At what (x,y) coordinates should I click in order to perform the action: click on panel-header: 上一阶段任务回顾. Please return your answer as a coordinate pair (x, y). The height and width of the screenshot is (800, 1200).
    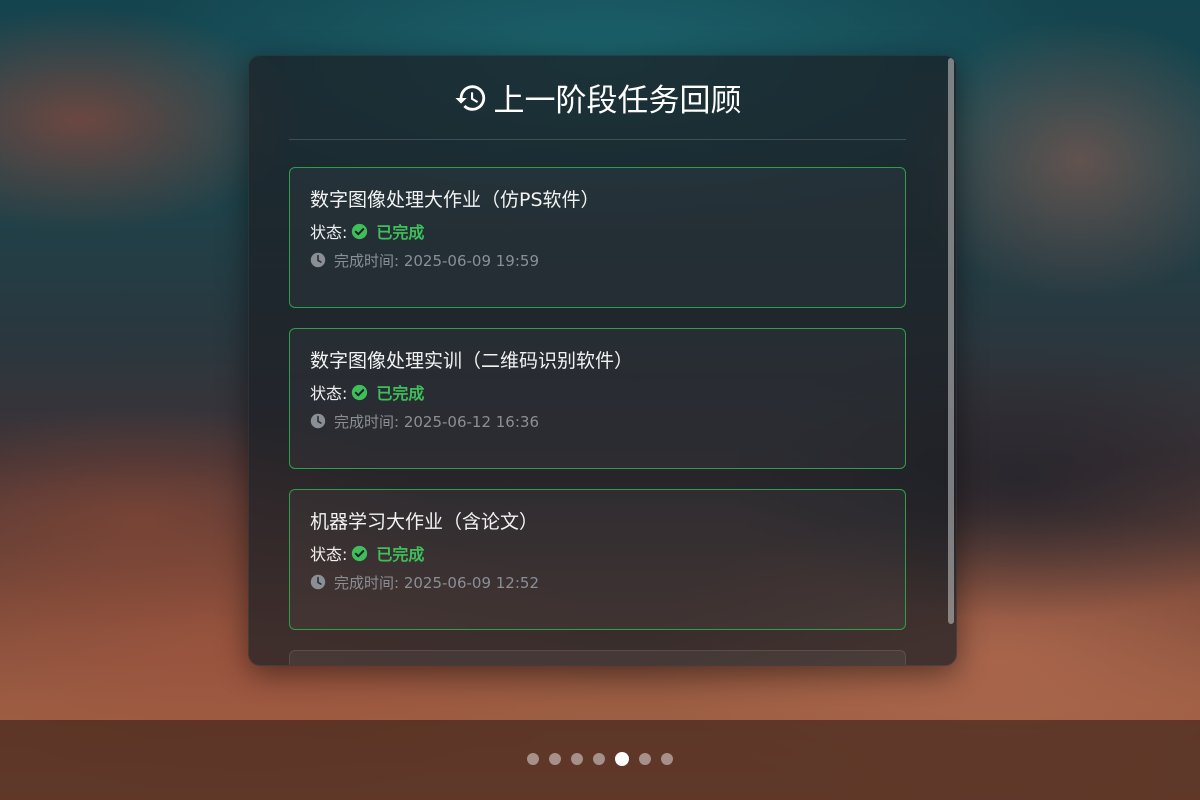
    Looking at the image, I should click on (597, 98).